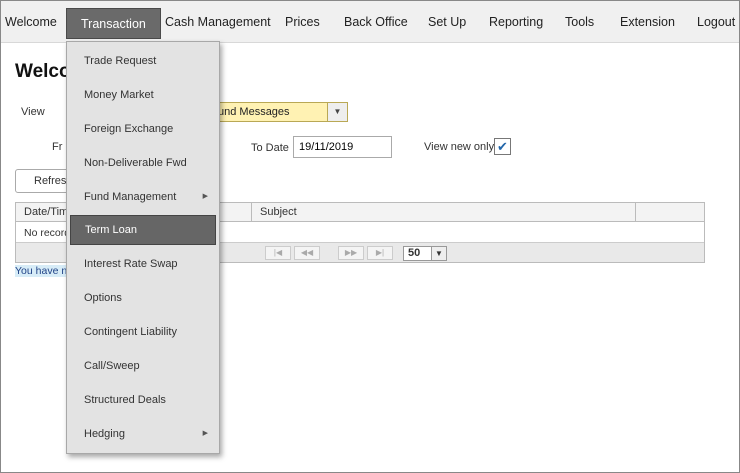  Describe the element at coordinates (444, 212) in the screenshot. I see `column-subject: Subject` at that location.